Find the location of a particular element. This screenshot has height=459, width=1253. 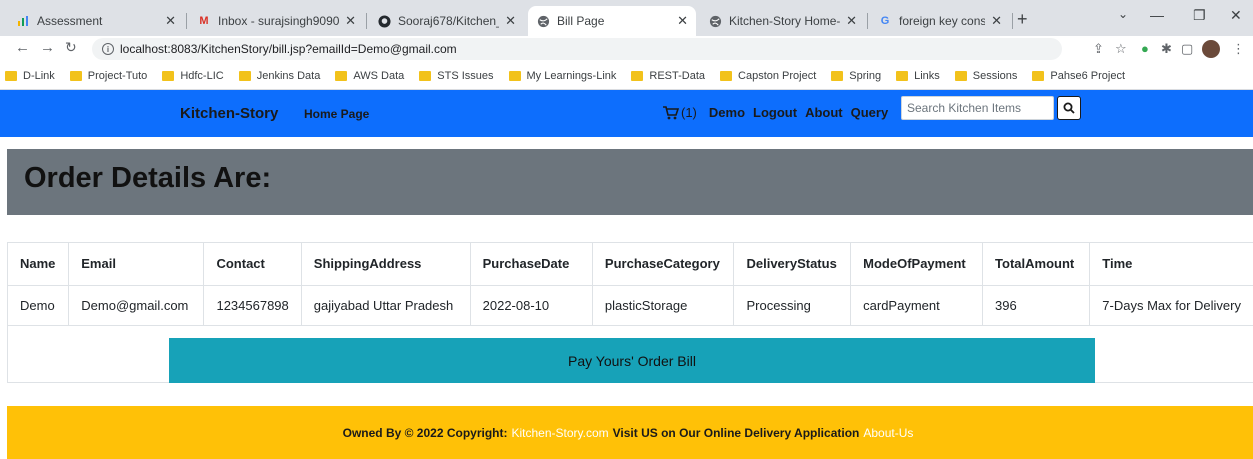

tab-kitchen-story-home: Kitchen-Story Home-Page ✕ is located at coordinates (782, 21).